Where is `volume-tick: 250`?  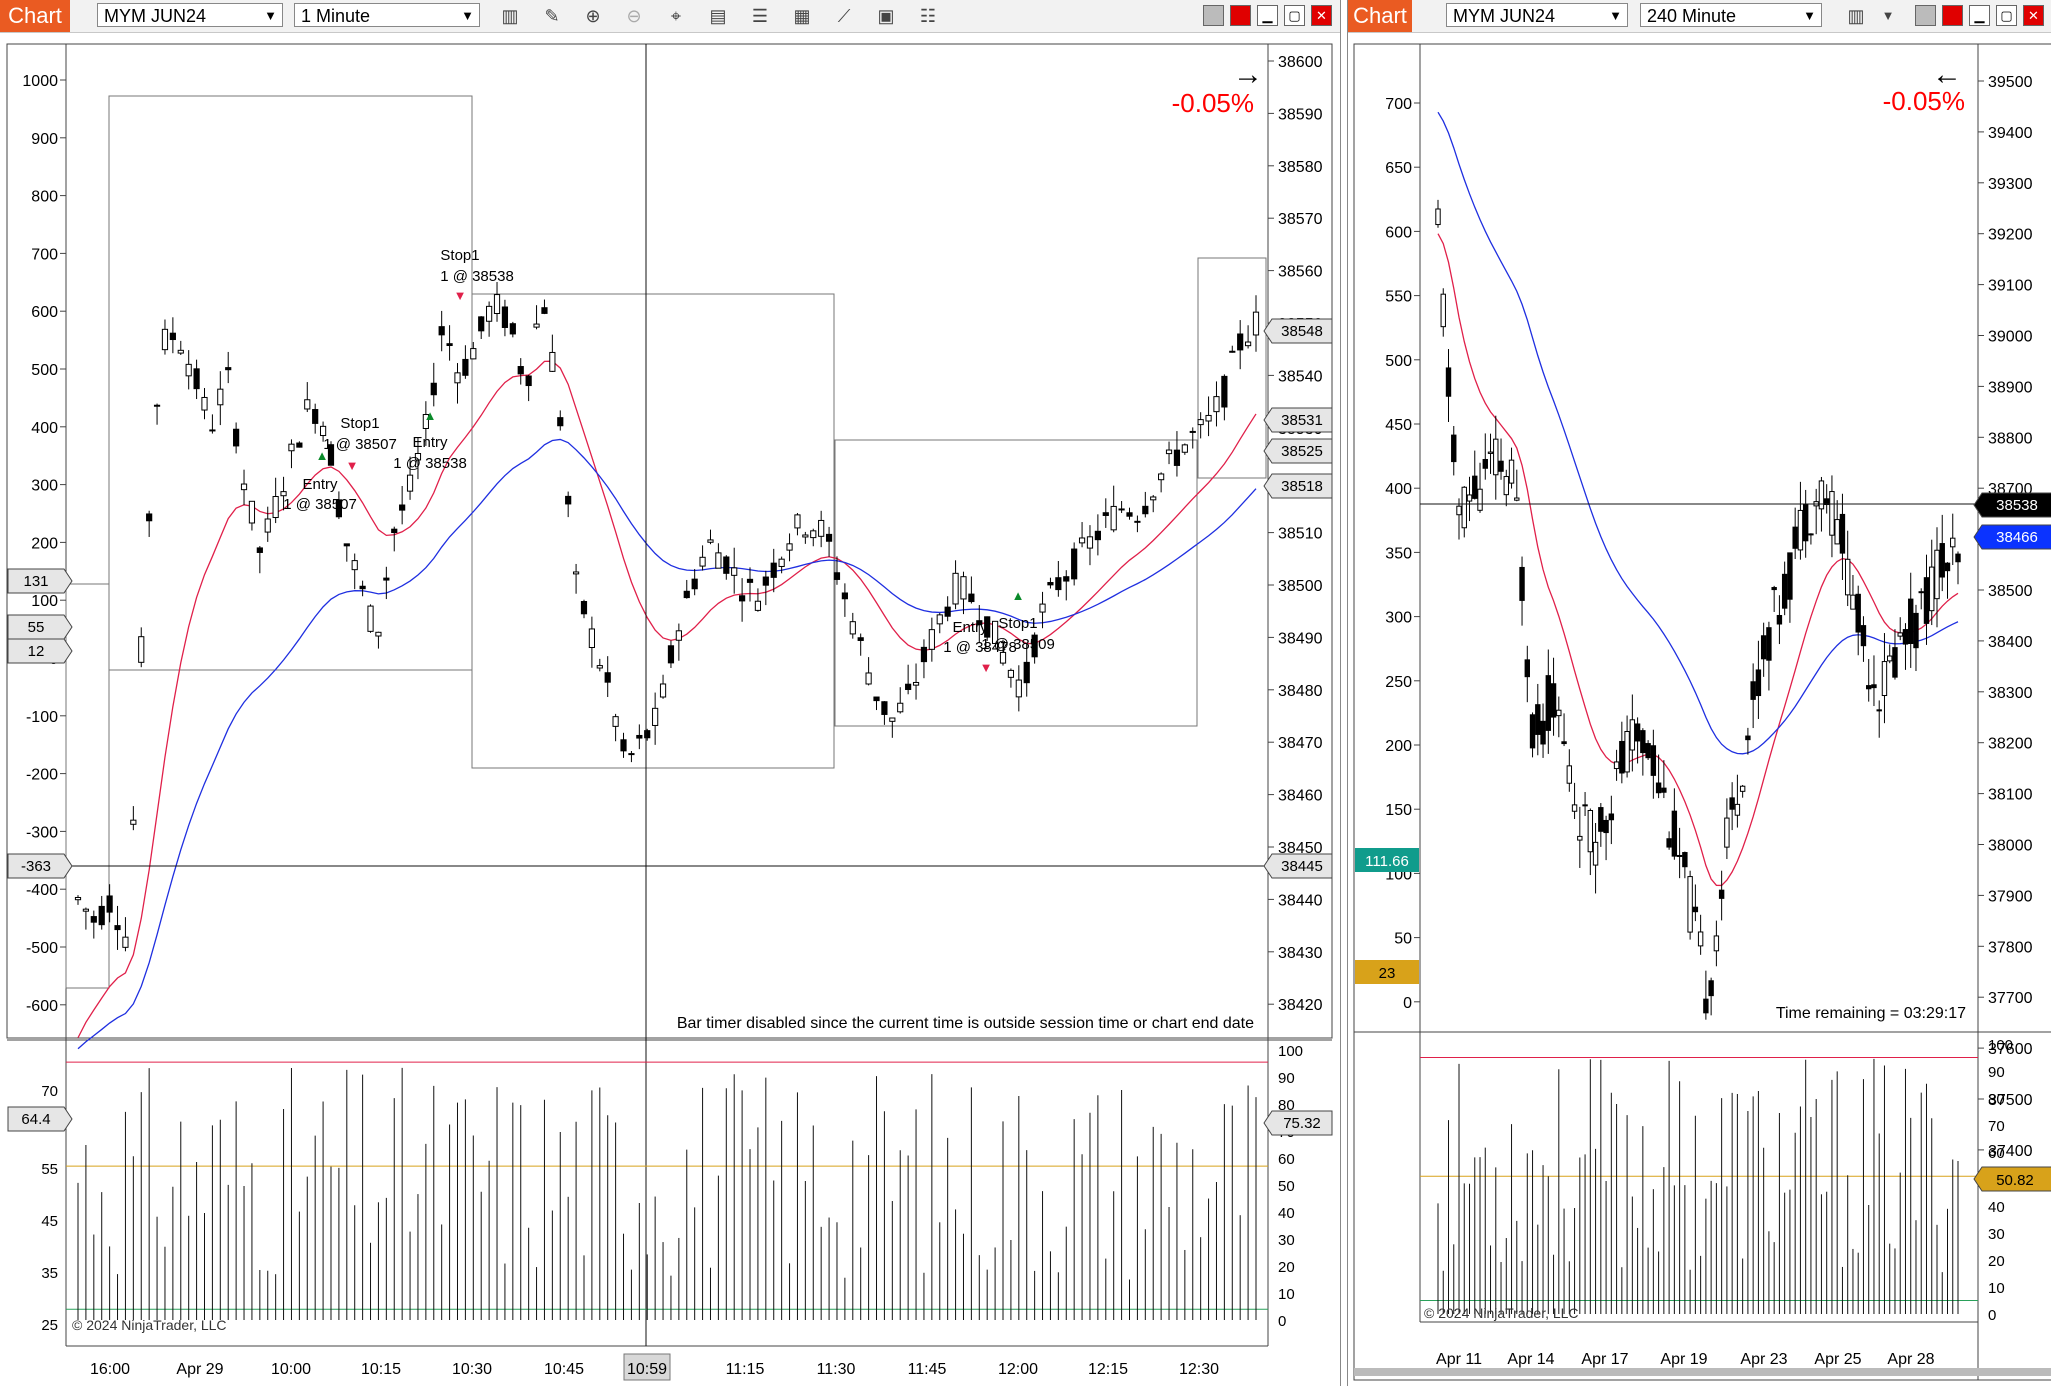 volume-tick: 250 is located at coordinates (1398, 682).